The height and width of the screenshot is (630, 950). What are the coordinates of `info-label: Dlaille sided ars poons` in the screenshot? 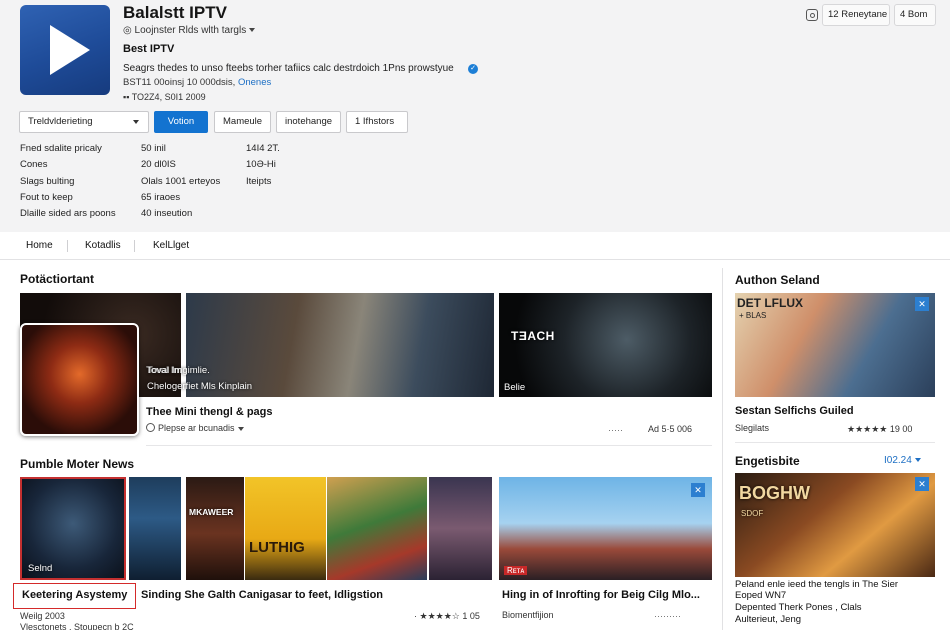 It's located at (68, 213).